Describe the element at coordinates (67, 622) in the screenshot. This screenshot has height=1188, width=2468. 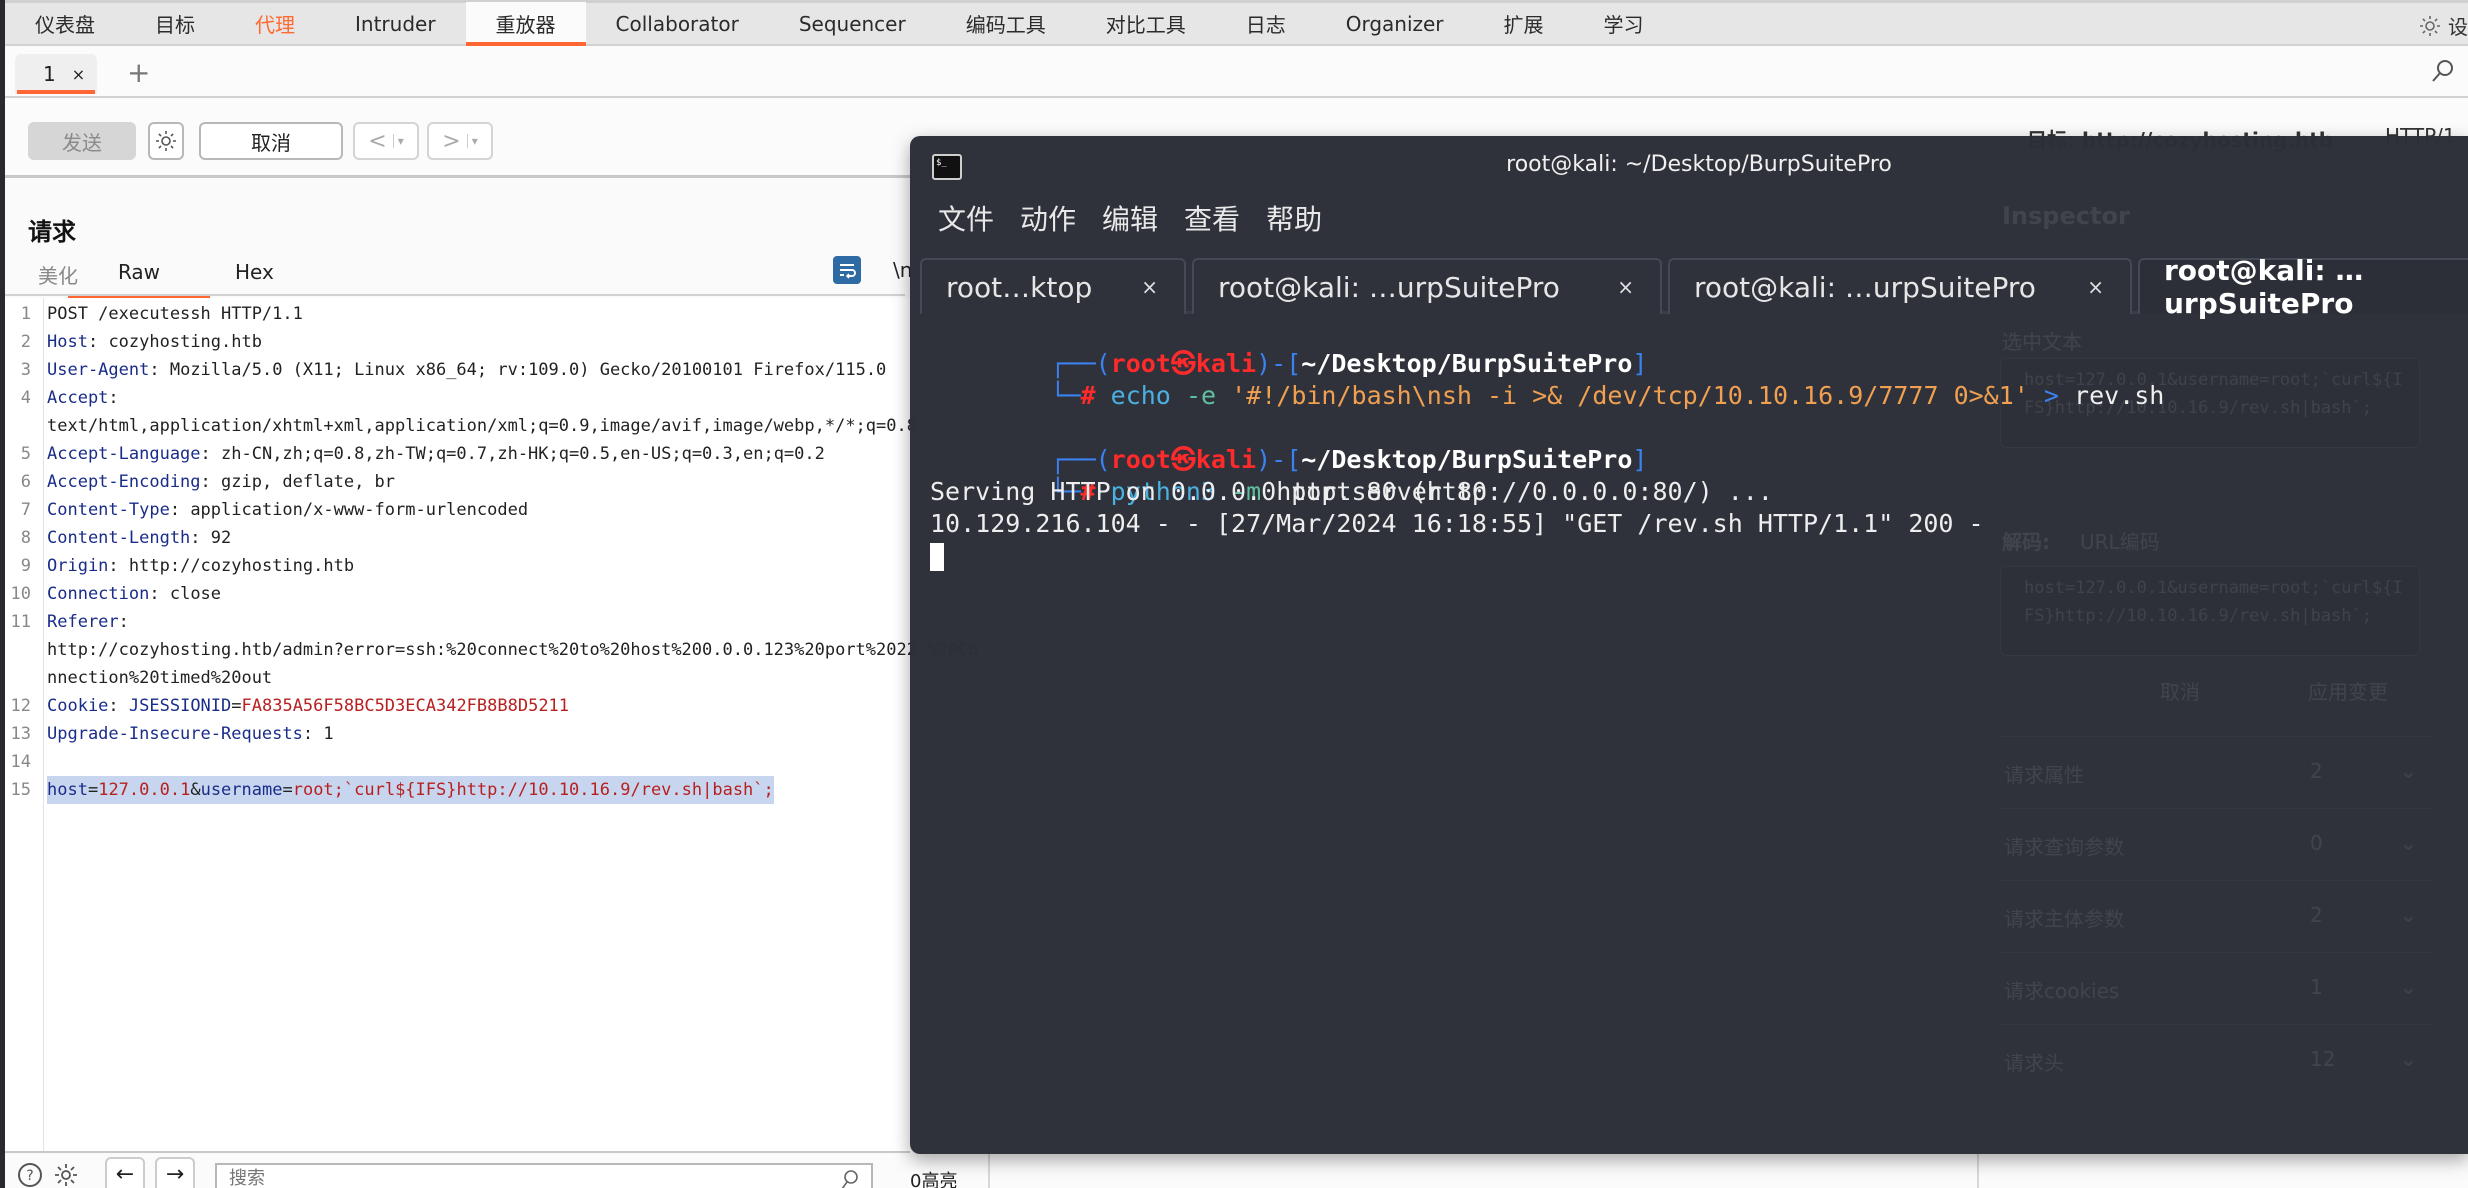
I see `editor-line: 11 Referer:` at that location.